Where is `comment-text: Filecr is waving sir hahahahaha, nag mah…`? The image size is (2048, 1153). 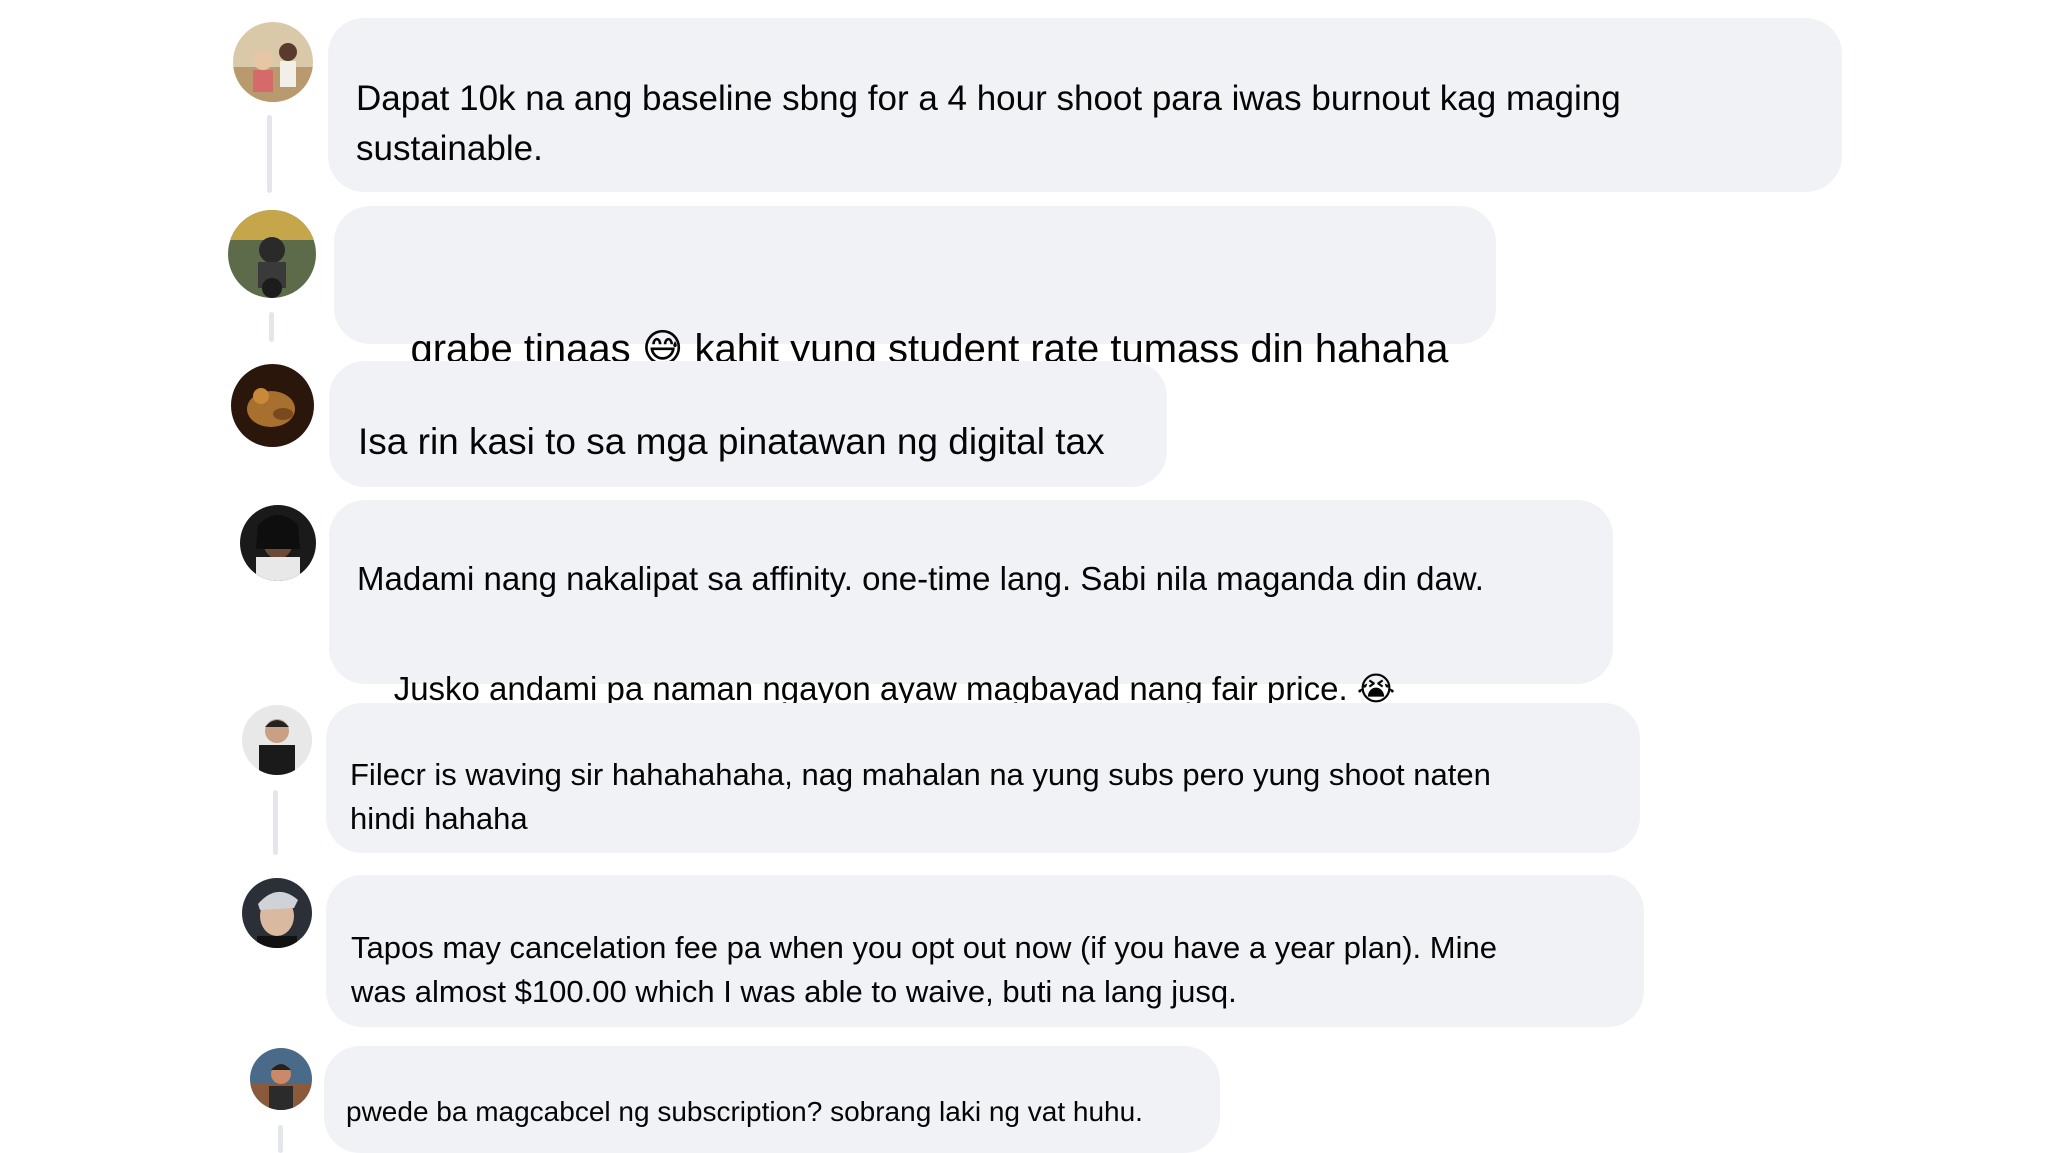 comment-text: Filecr is waving sir hahahahaha, nag mah… is located at coordinates (920, 796).